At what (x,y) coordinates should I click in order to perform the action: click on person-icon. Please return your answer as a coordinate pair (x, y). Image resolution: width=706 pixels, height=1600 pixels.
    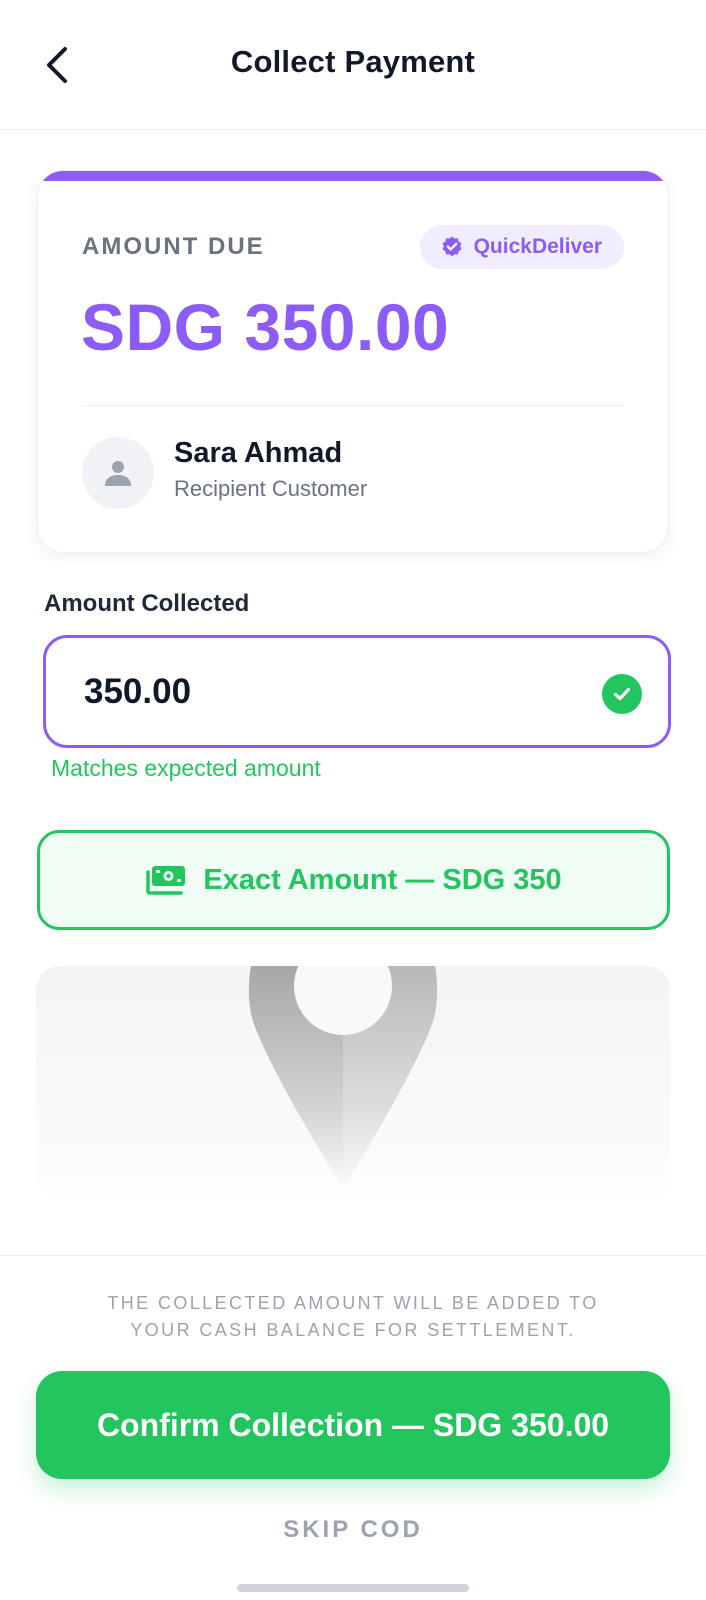
    Looking at the image, I should click on (118, 473).